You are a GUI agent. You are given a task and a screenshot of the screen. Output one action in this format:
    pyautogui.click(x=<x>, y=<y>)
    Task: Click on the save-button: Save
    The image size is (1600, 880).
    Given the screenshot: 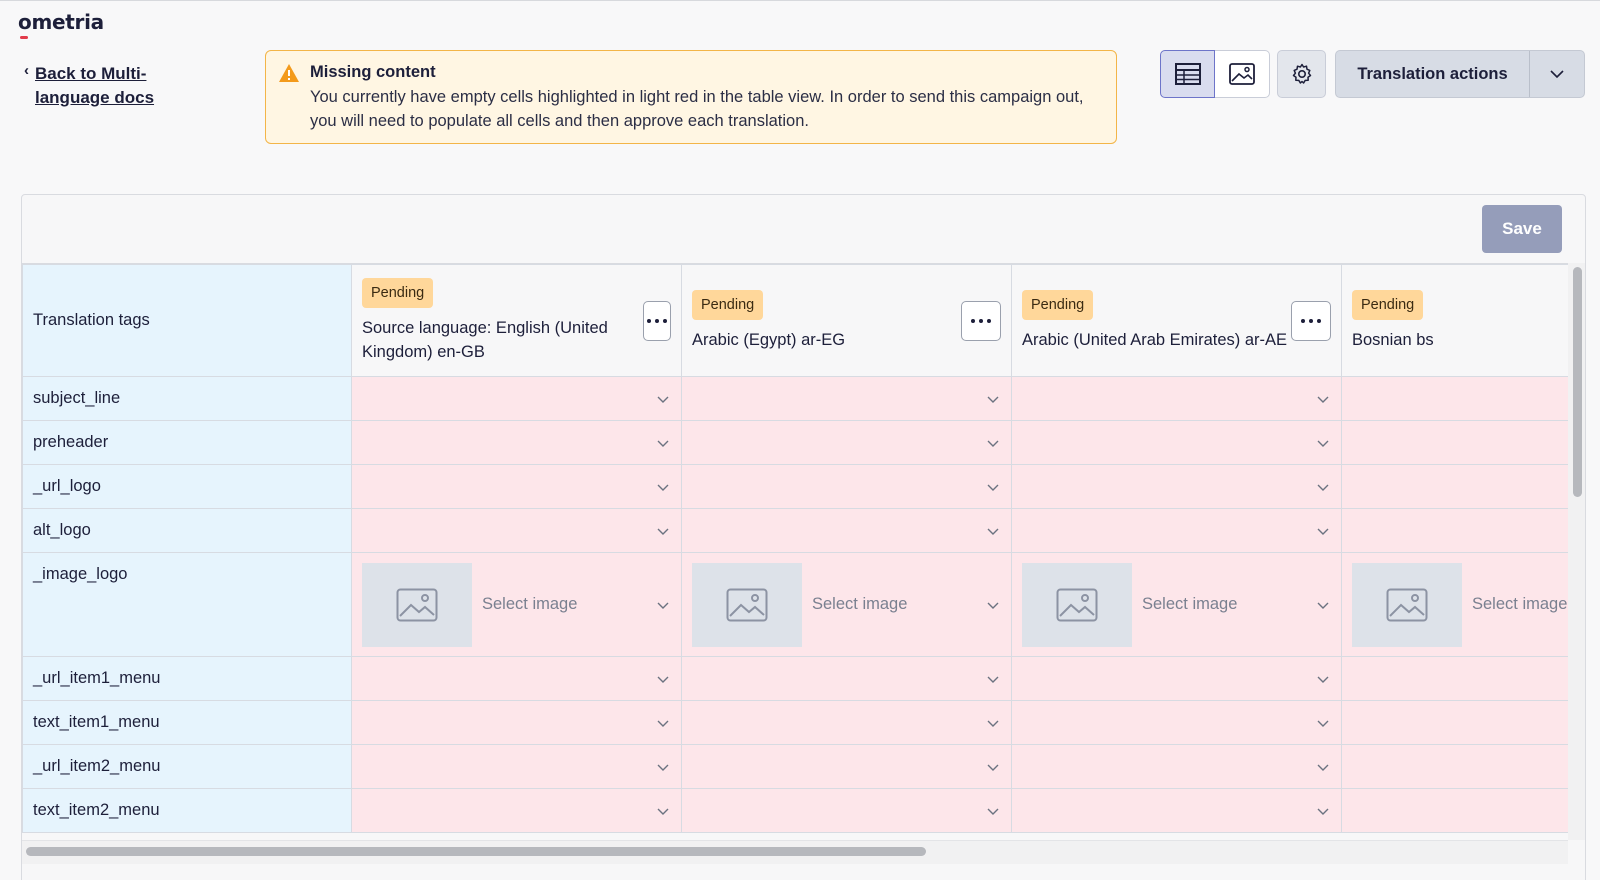 What is the action you would take?
    pyautogui.click(x=1522, y=229)
    